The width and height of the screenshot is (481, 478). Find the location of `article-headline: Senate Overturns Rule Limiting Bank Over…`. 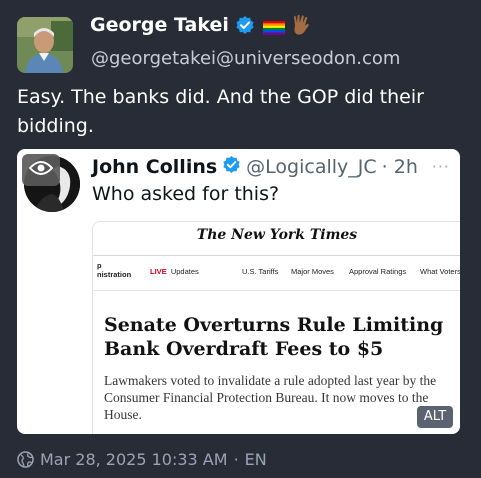

article-headline: Senate Overturns Rule Limiting Bank Over… is located at coordinates (274, 337).